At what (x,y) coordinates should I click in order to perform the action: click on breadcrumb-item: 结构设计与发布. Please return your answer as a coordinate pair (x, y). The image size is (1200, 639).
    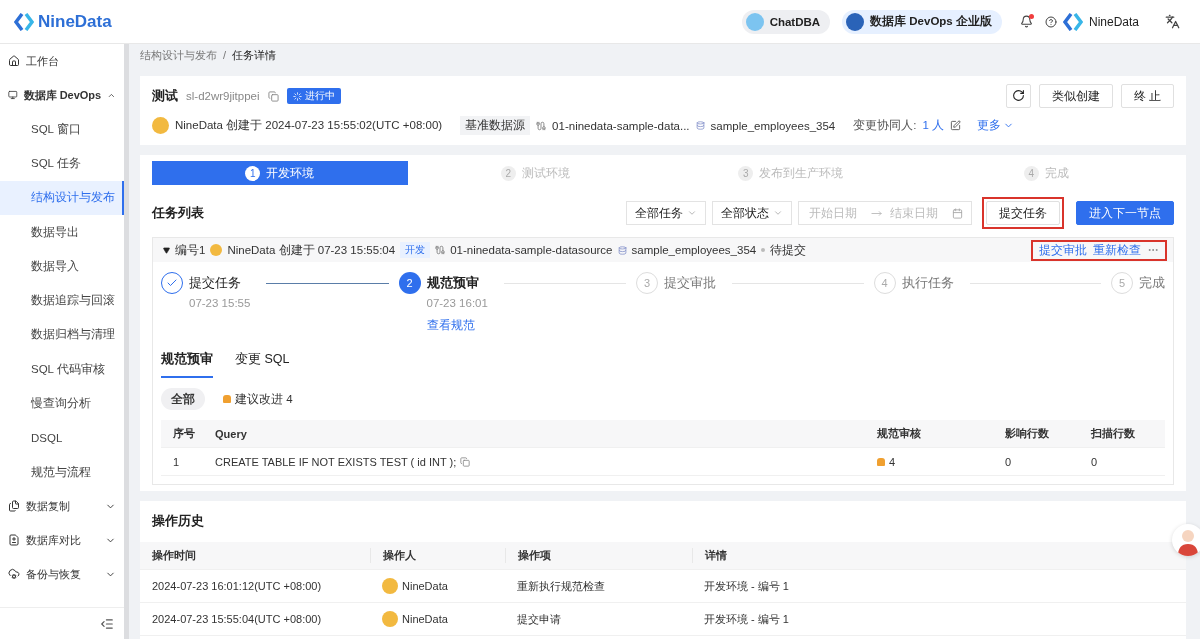
    Looking at the image, I should click on (178, 55).